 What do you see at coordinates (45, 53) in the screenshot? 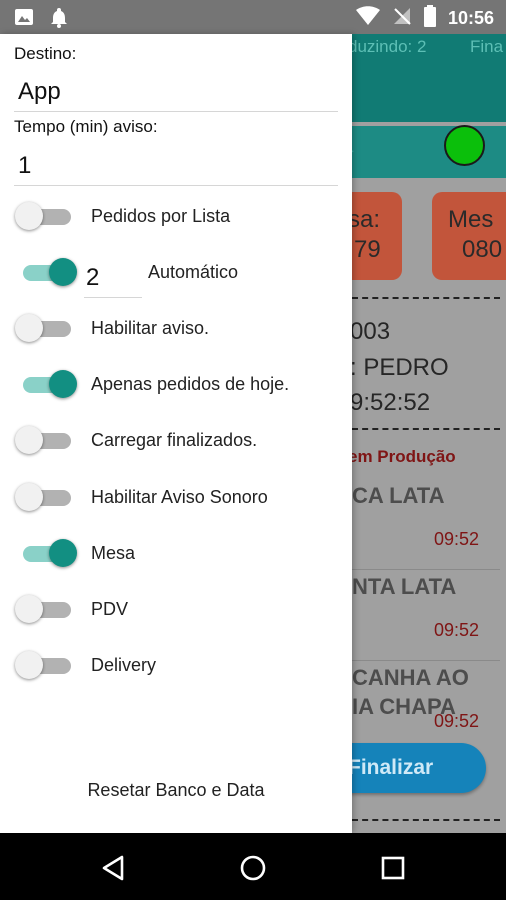
I see `destino-label: Destino:` at bounding box center [45, 53].